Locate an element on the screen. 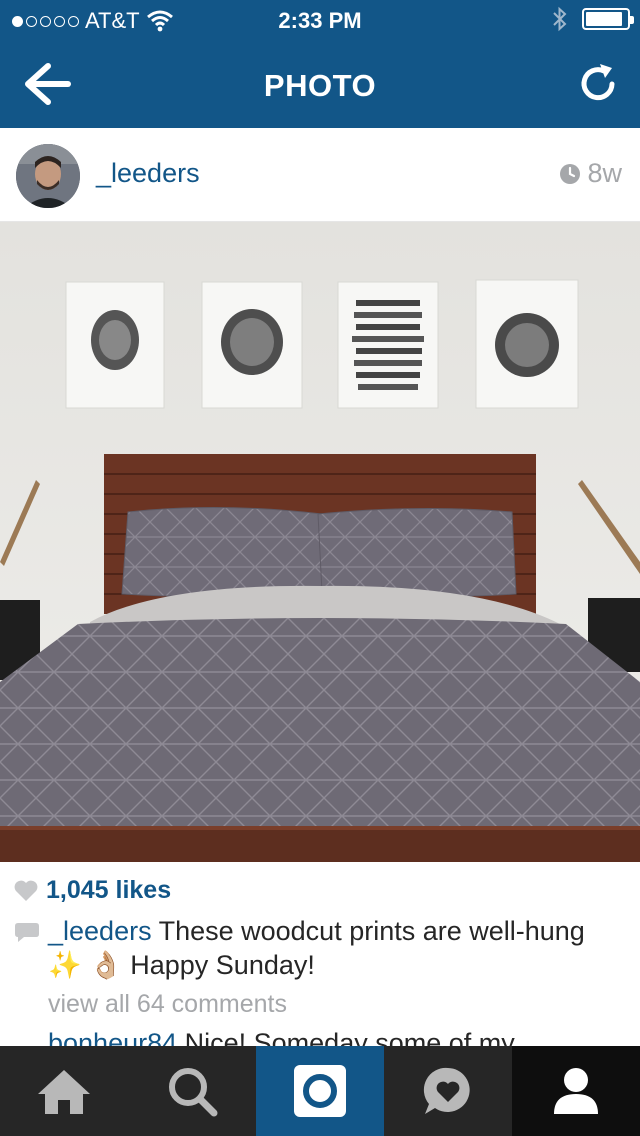 The image size is (640, 1136). status-time: 2:33 PM is located at coordinates (320, 20).